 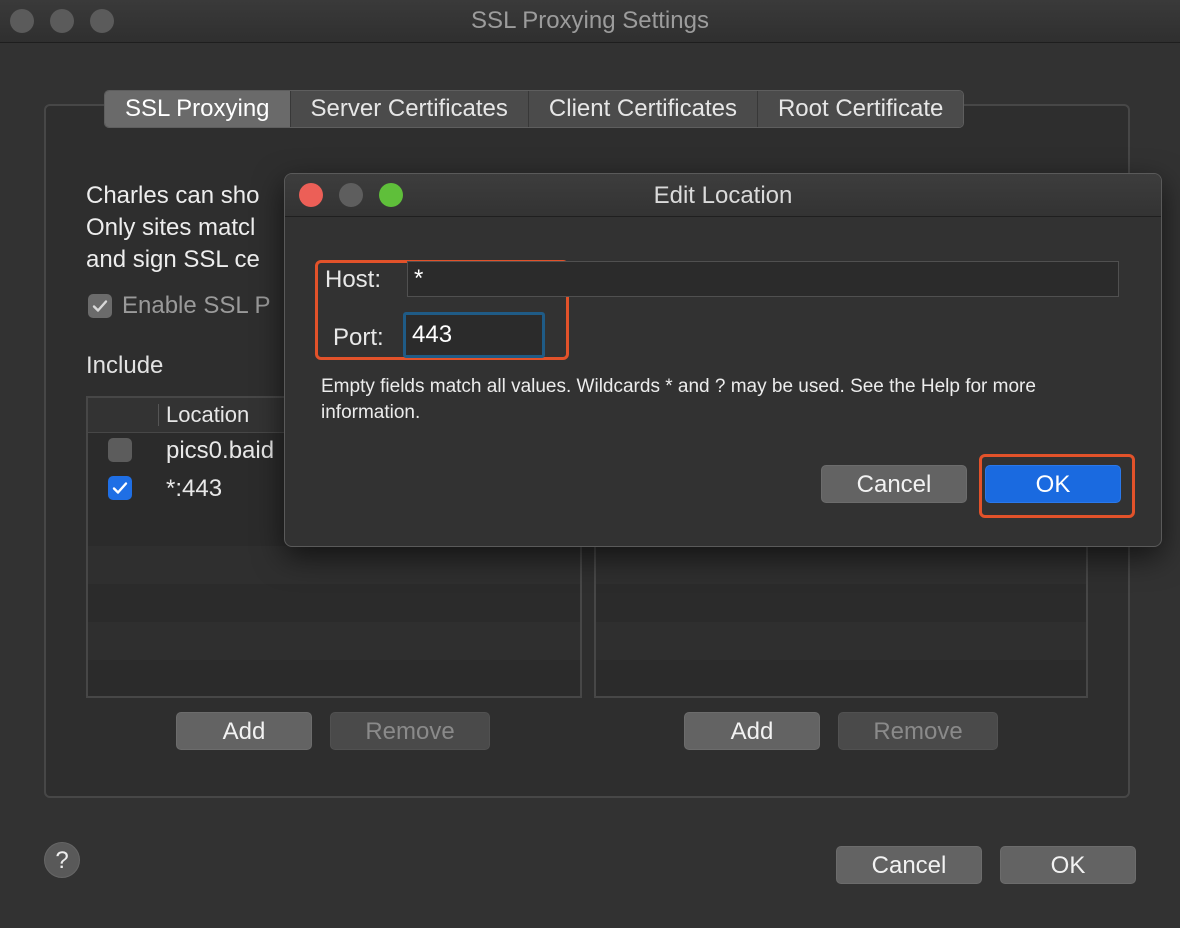 I want to click on enable-ssl-proxying-checkbox, so click(x=100, y=306).